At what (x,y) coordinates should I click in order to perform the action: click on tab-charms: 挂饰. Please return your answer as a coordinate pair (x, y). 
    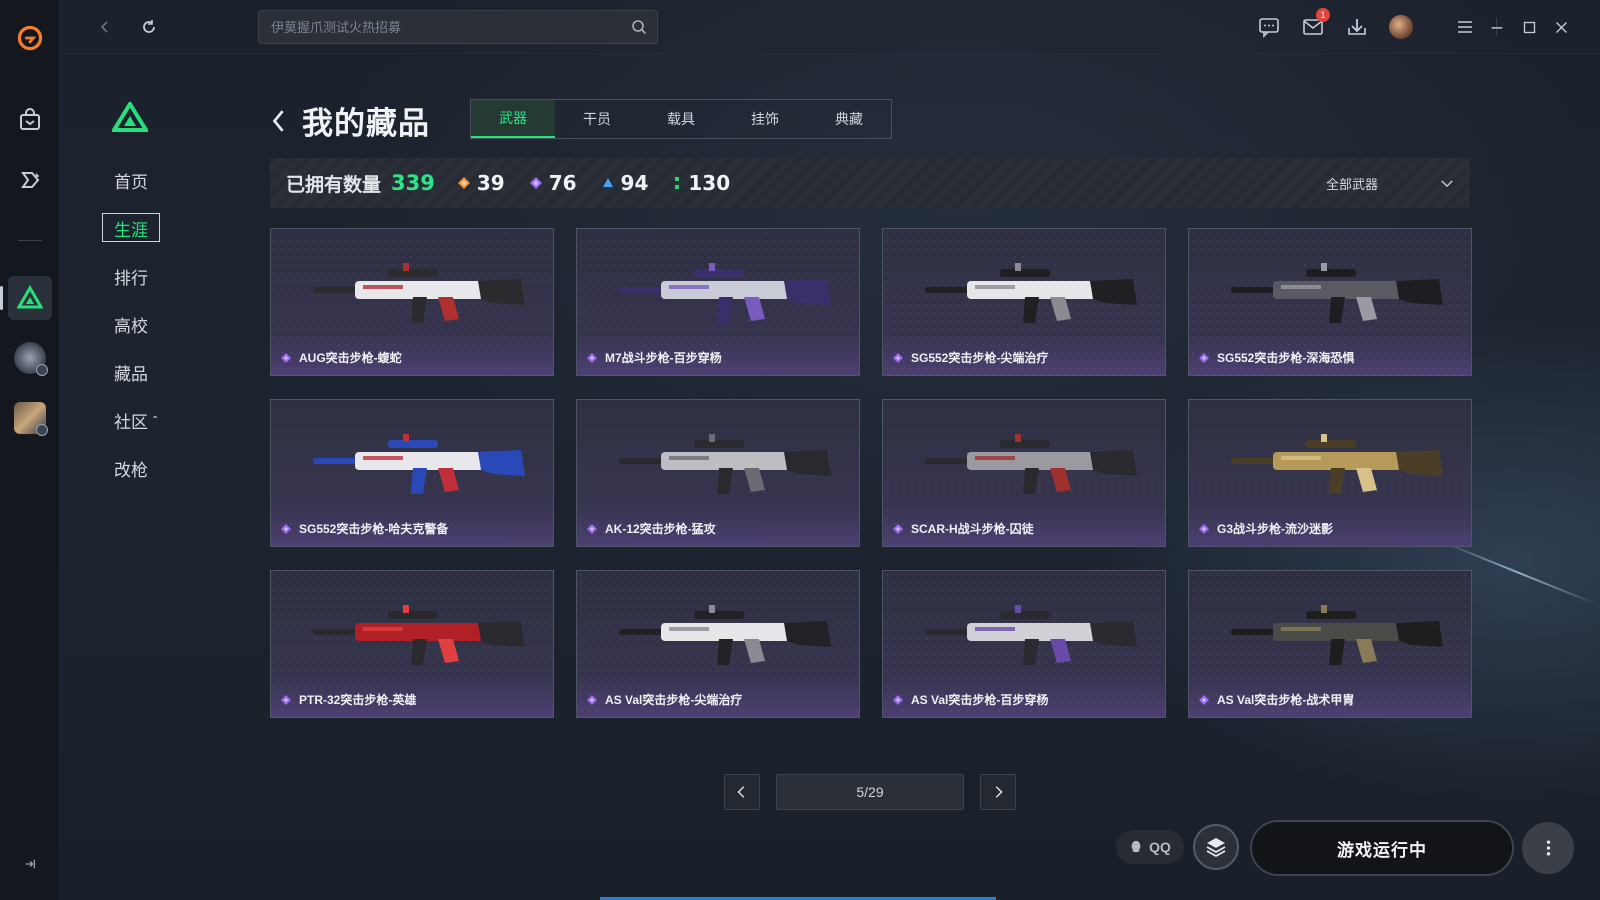
    Looking at the image, I should click on (765, 119).